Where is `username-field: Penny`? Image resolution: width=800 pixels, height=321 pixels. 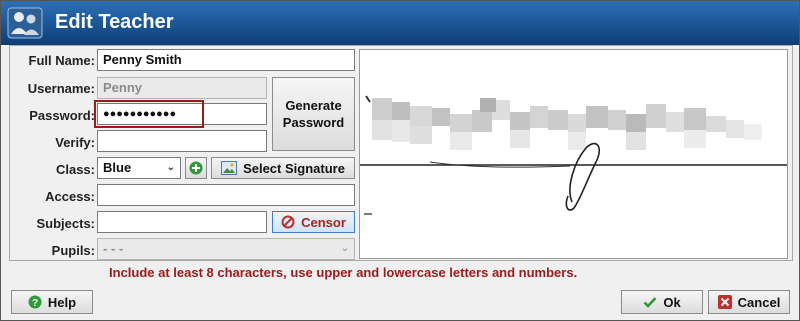 username-field: Penny is located at coordinates (182, 88).